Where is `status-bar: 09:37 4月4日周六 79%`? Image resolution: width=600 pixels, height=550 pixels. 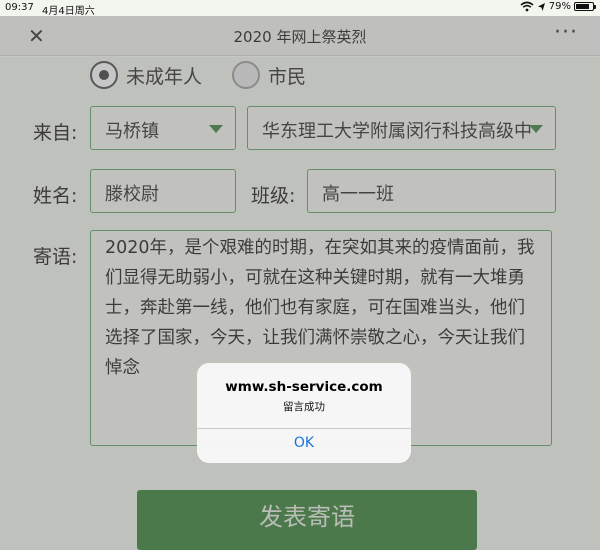
status-bar: 09:37 4月4日周六 79% is located at coordinates (300, 8).